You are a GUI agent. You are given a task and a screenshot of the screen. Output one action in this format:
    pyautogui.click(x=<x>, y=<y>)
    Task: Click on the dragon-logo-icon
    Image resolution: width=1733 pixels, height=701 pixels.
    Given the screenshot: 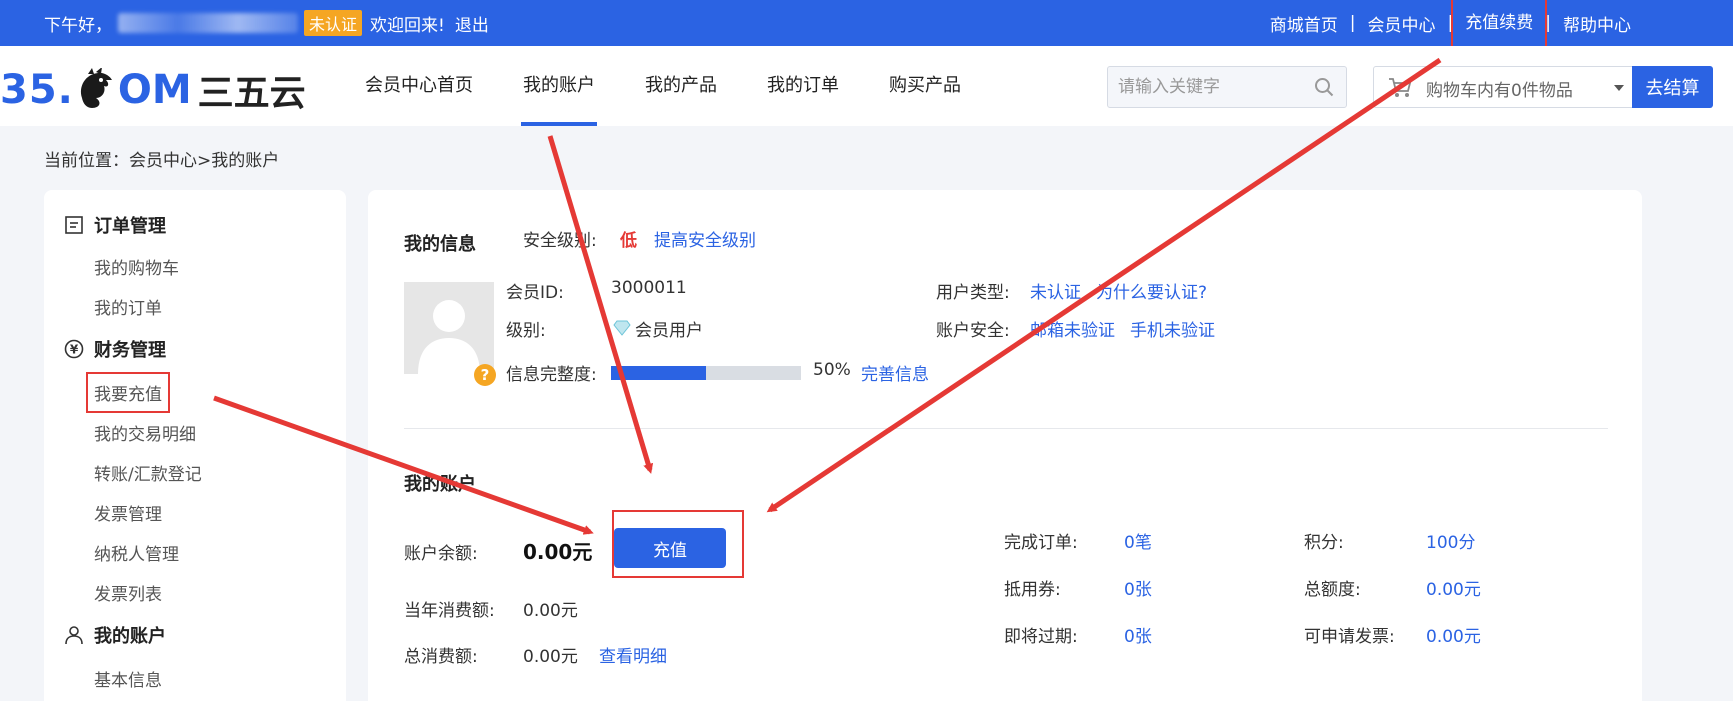 What is the action you would take?
    pyautogui.click(x=96, y=88)
    